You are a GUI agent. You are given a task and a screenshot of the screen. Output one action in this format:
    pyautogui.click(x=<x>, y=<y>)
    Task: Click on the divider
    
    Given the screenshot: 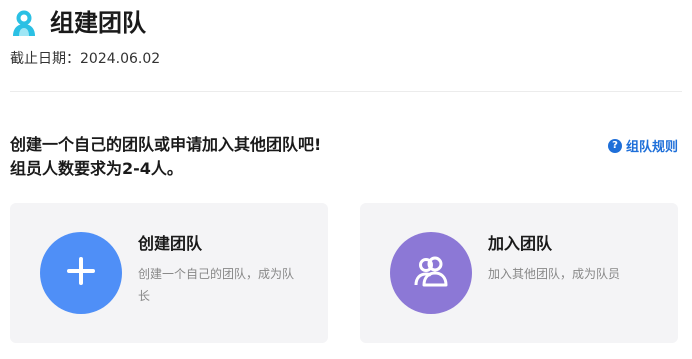 What is the action you would take?
    pyautogui.click(x=346, y=91)
    